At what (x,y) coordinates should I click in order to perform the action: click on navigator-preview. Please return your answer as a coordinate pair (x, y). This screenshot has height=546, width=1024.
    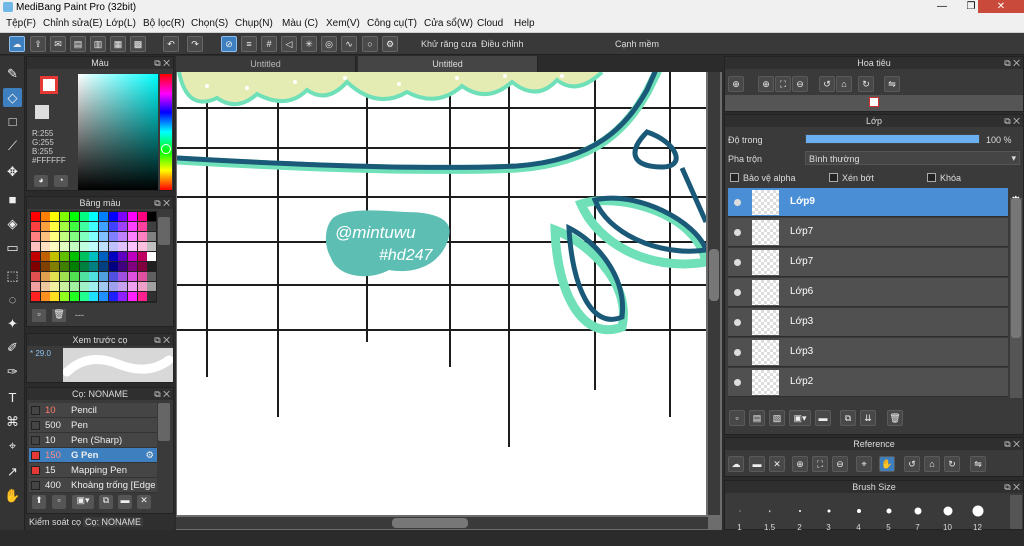
    Looking at the image, I should click on (874, 103).